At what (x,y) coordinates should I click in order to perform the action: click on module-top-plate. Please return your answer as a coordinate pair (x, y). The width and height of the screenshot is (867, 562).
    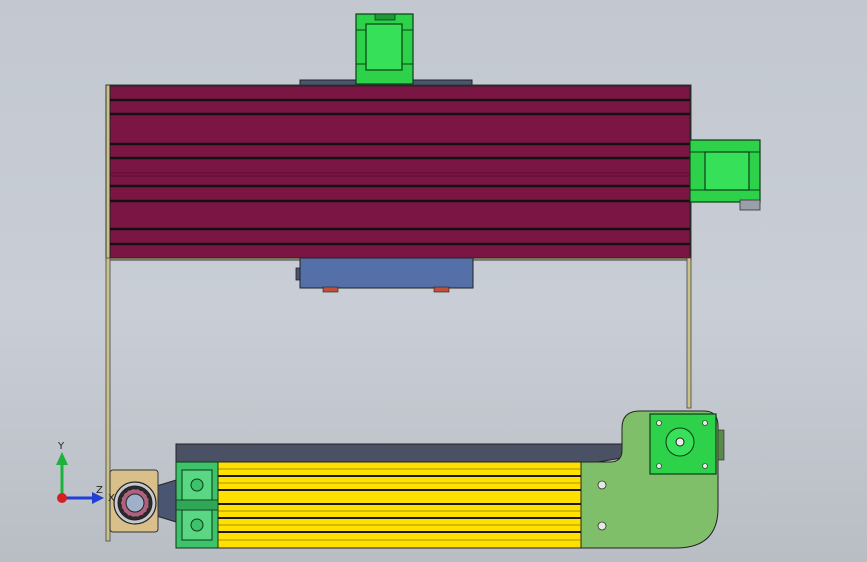
    Looking at the image, I should click on (399, 453).